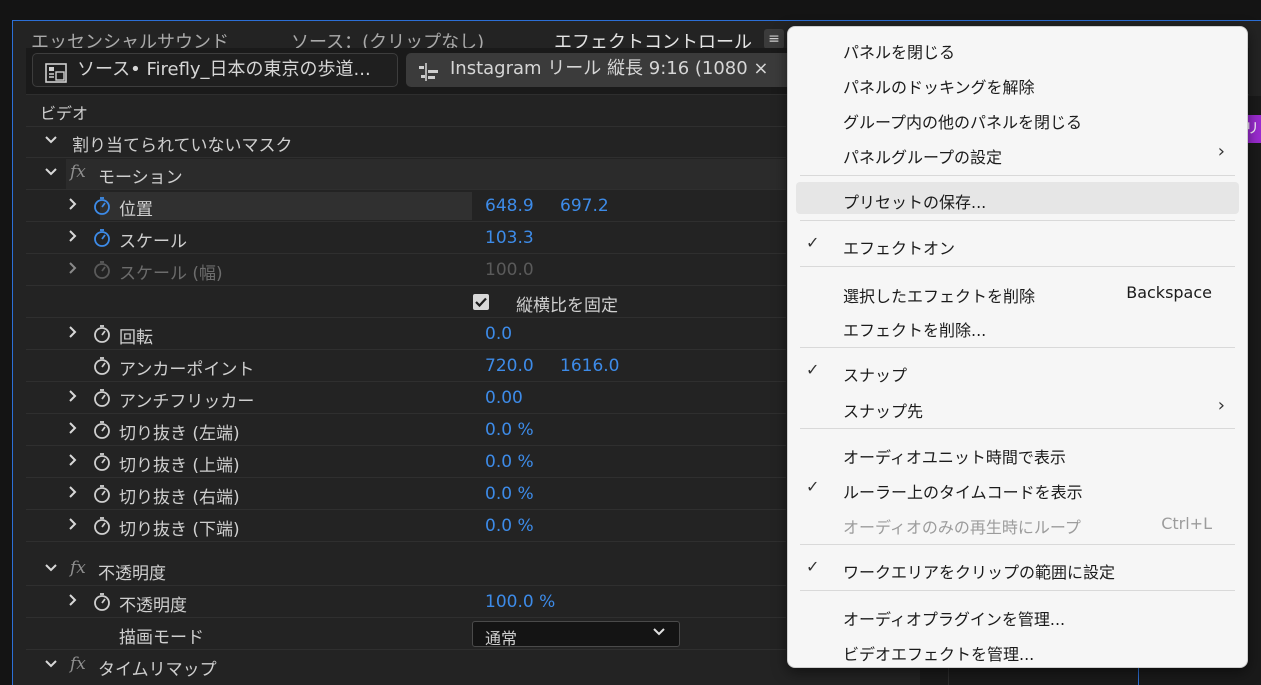  What do you see at coordinates (1017, 407) in the screenshot?
I see `menu-item-snap-to: スナップ先 ›` at bounding box center [1017, 407].